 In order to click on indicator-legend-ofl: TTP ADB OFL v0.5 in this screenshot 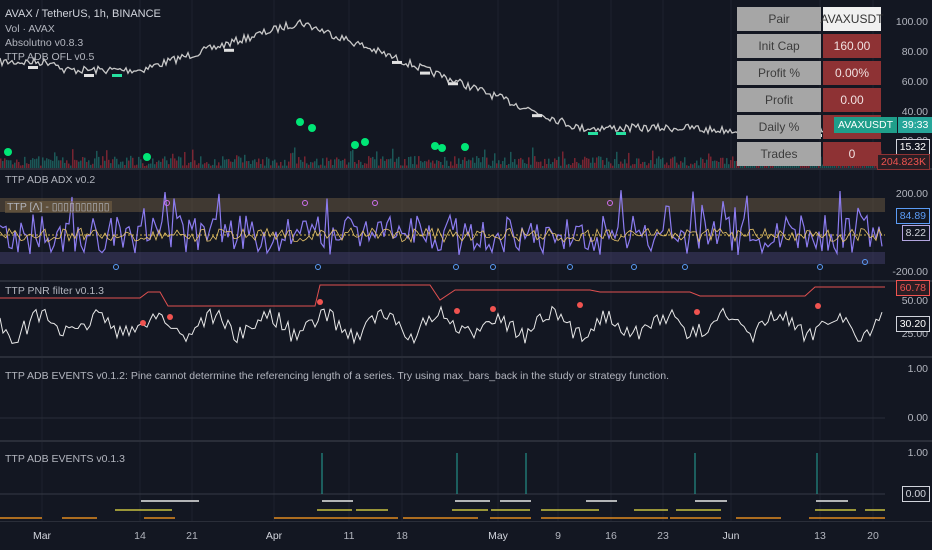, I will do `click(49, 57)`.